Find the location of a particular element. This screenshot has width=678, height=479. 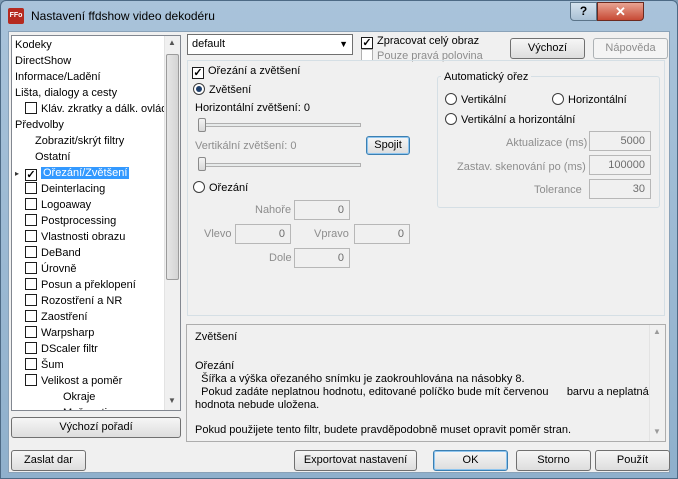

autocrop-both-radio: Vertikální a horizontální is located at coordinates (510, 120).